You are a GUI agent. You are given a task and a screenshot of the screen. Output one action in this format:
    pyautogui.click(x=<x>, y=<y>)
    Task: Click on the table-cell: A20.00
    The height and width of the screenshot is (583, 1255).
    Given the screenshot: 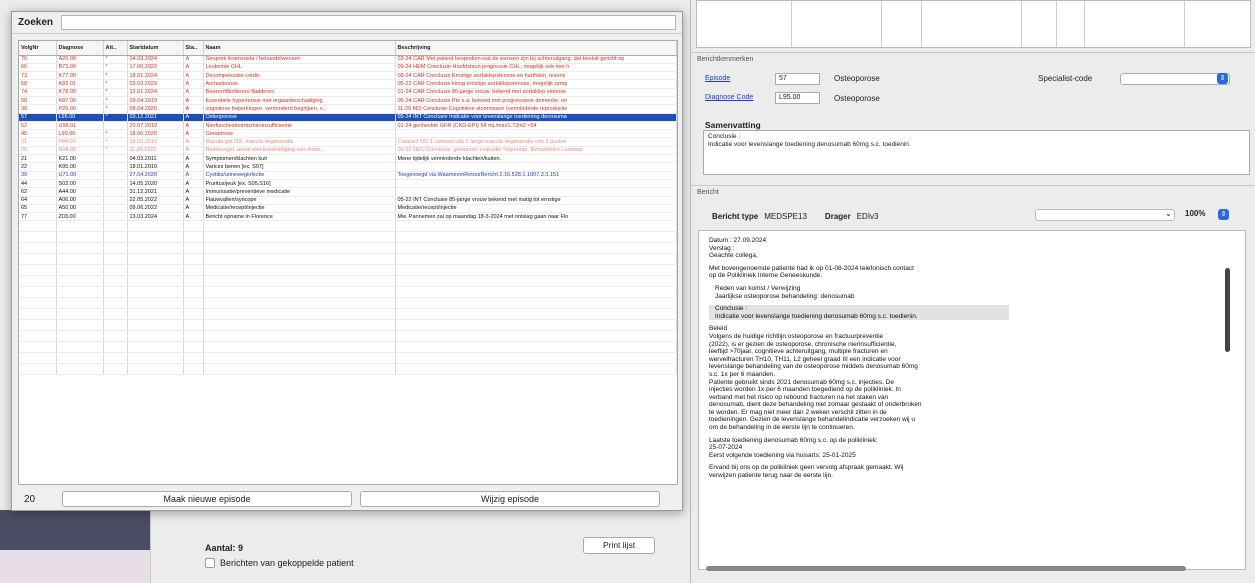 What is the action you would take?
    pyautogui.click(x=80, y=59)
    